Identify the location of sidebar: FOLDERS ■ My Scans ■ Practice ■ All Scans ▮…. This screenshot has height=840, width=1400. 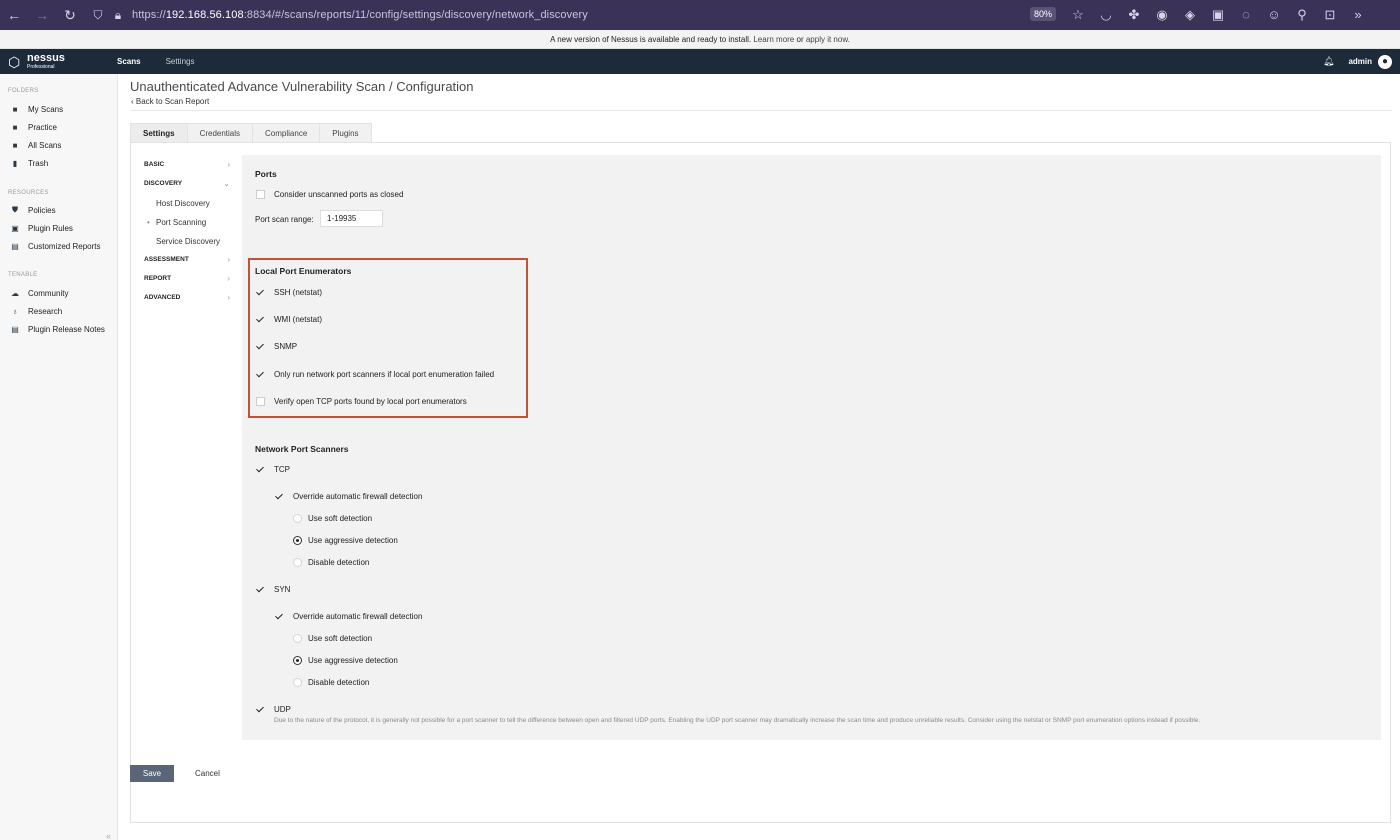
(59, 457).